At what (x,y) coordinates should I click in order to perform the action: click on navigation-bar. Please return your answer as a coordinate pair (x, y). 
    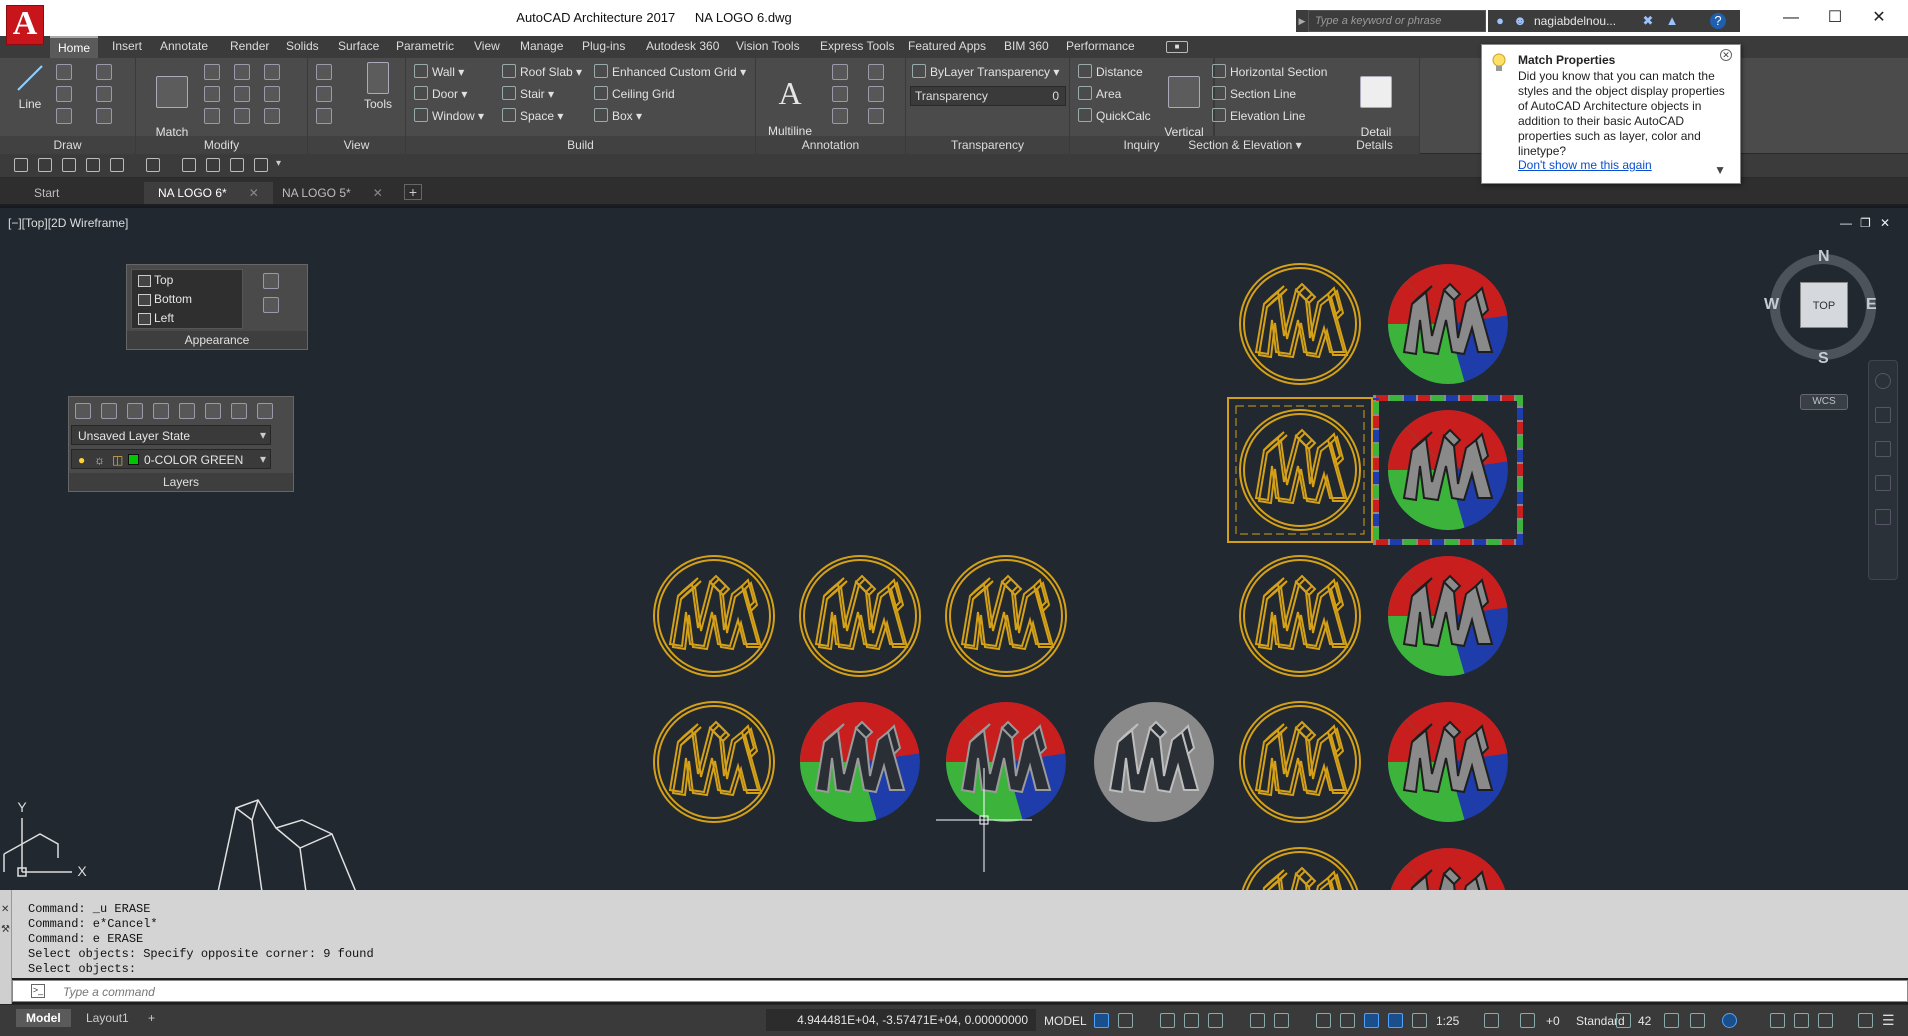
    Looking at the image, I should click on (1883, 470).